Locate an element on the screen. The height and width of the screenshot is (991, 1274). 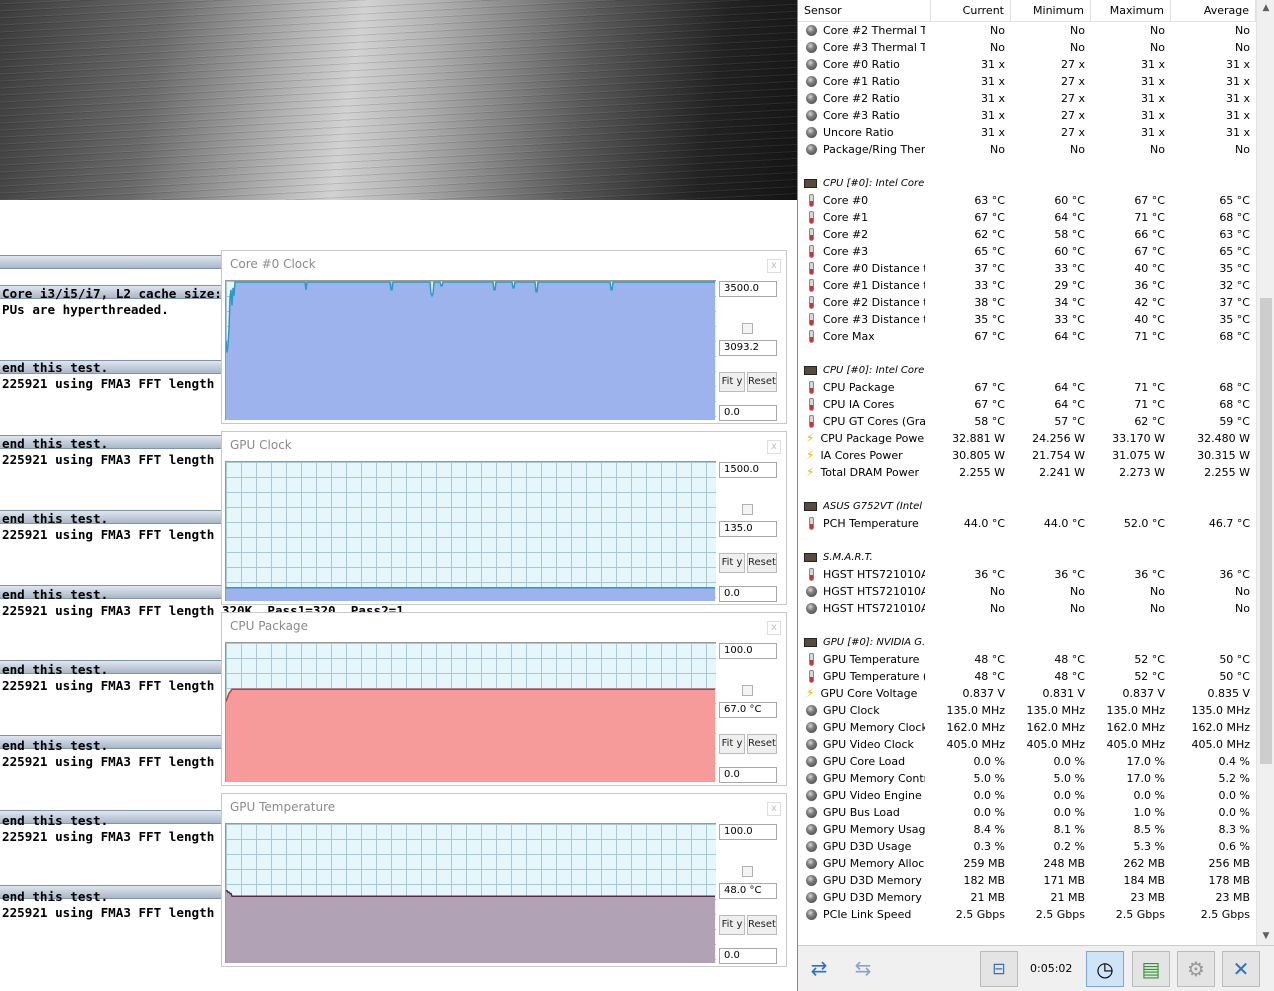
graph-max-value: 3500.0 is located at coordinates (748, 289).